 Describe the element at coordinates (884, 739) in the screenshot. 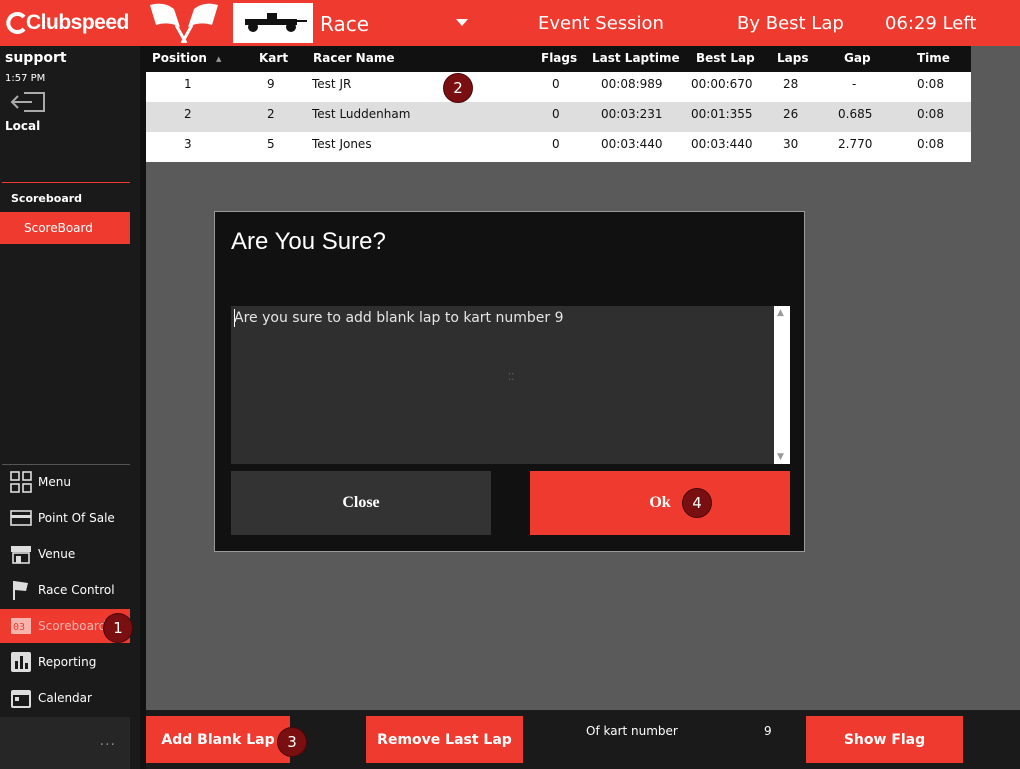

I see `show-flag-button: Show Flag` at that location.